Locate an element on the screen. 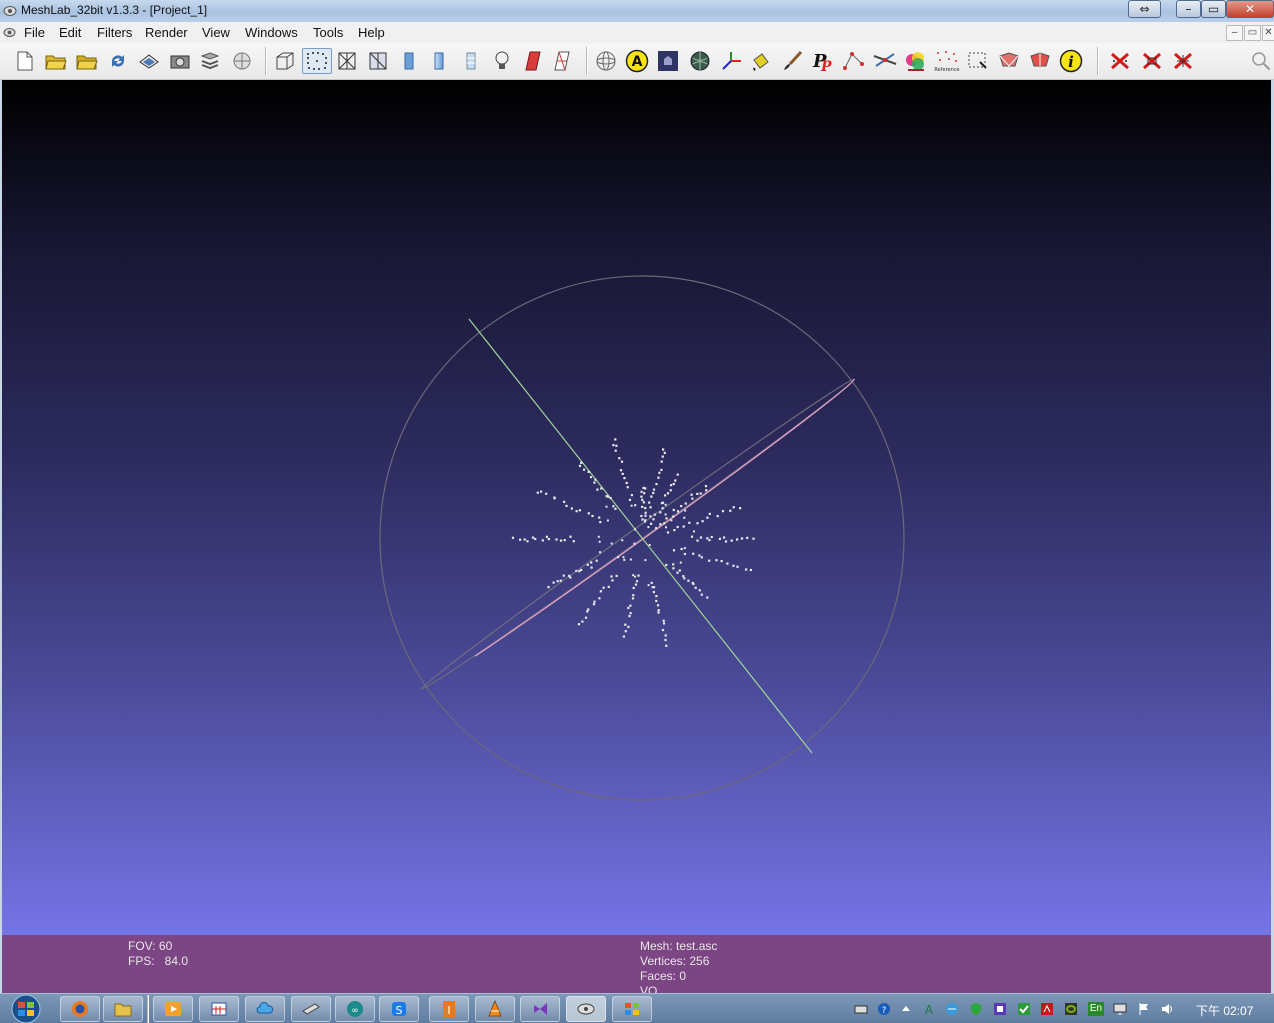 The height and width of the screenshot is (1023, 1274). close-button: ✕ is located at coordinates (1250, 9).